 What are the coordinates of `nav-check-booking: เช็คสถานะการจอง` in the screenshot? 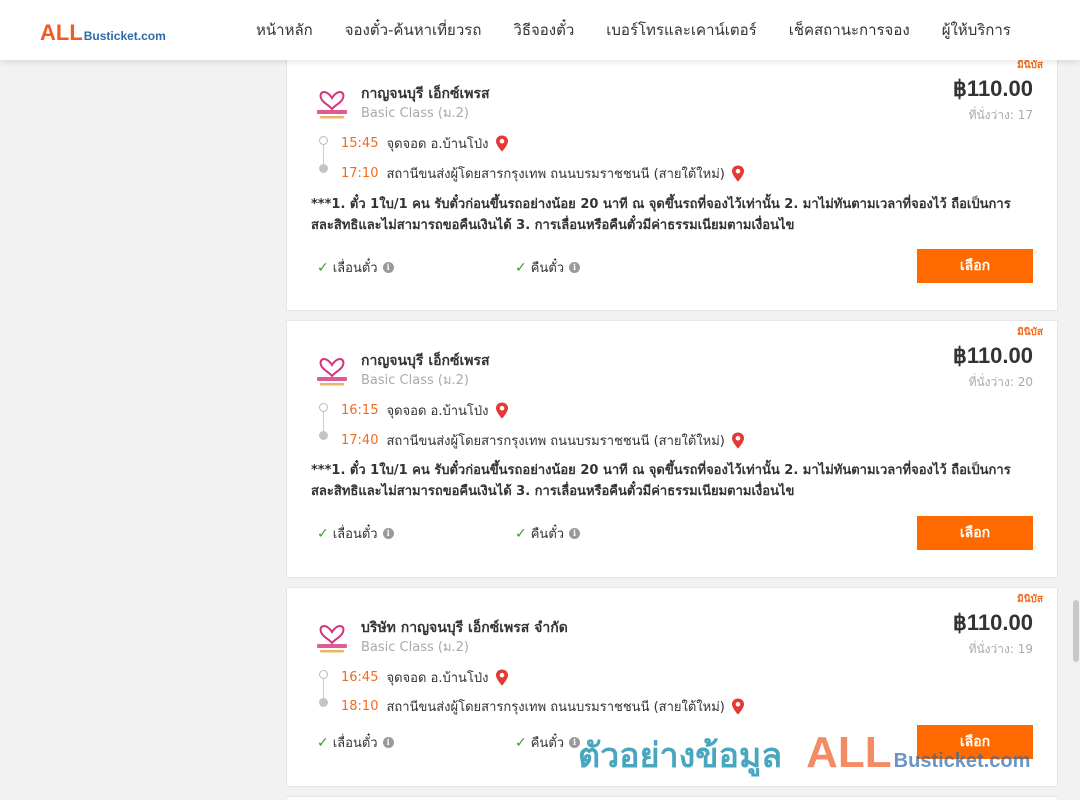 It's located at (849, 30).